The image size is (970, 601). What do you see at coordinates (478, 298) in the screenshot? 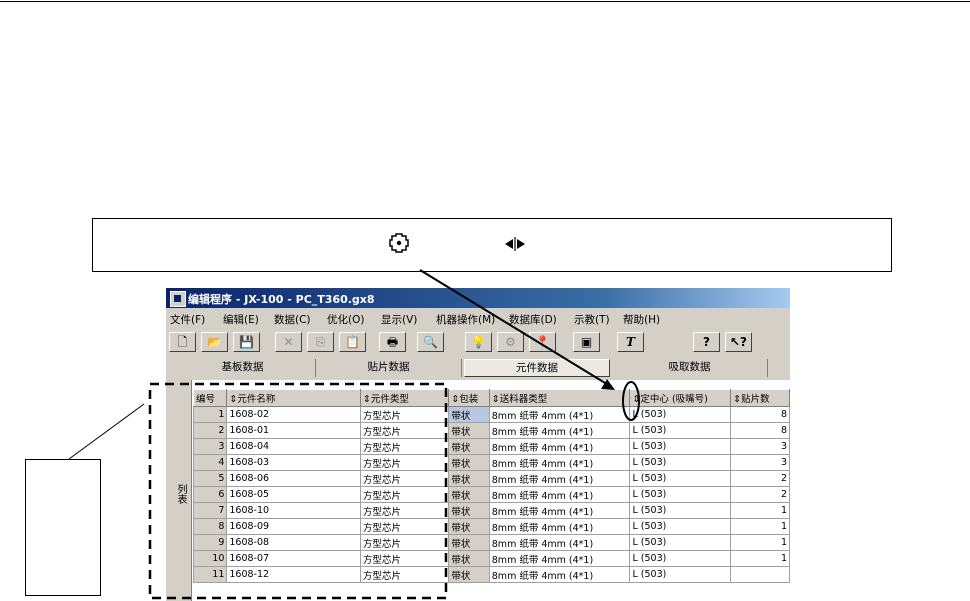
I see `title-bar: 编辑程序 - JX-100 - PC_T360.gx8` at bounding box center [478, 298].